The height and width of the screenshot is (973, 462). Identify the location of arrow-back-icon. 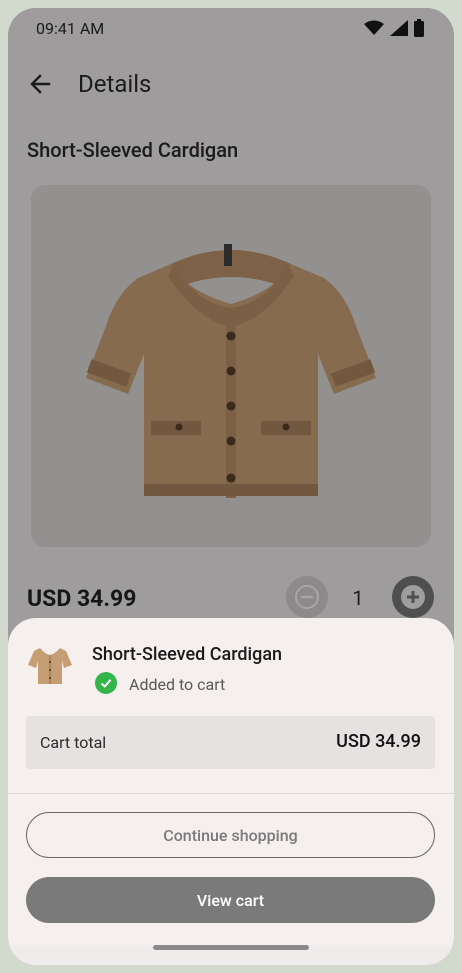
(40, 84).